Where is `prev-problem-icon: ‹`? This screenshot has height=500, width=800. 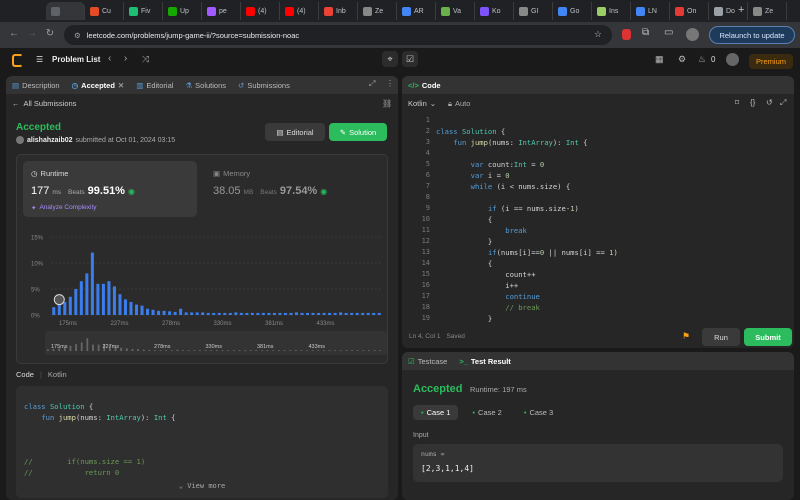
prev-problem-icon: ‹ is located at coordinates (109, 58).